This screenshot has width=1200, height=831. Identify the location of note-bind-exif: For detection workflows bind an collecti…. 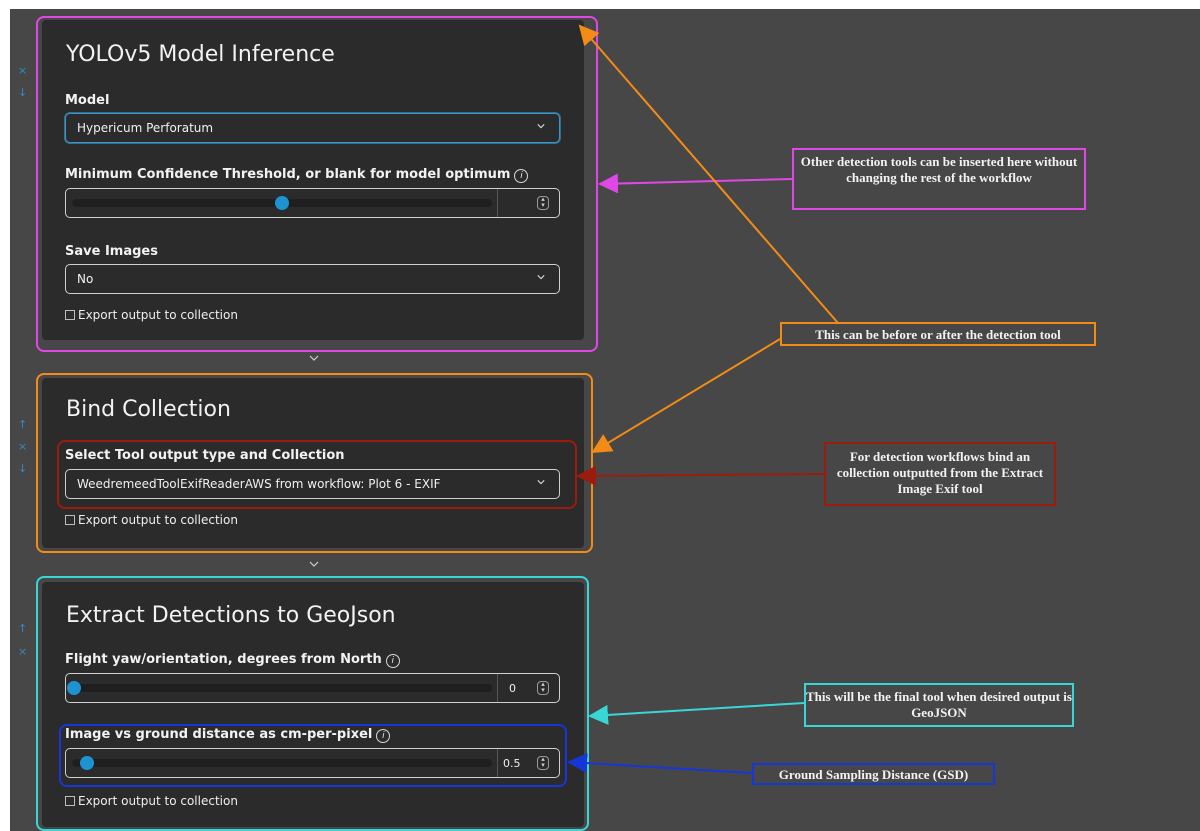
(940, 474).